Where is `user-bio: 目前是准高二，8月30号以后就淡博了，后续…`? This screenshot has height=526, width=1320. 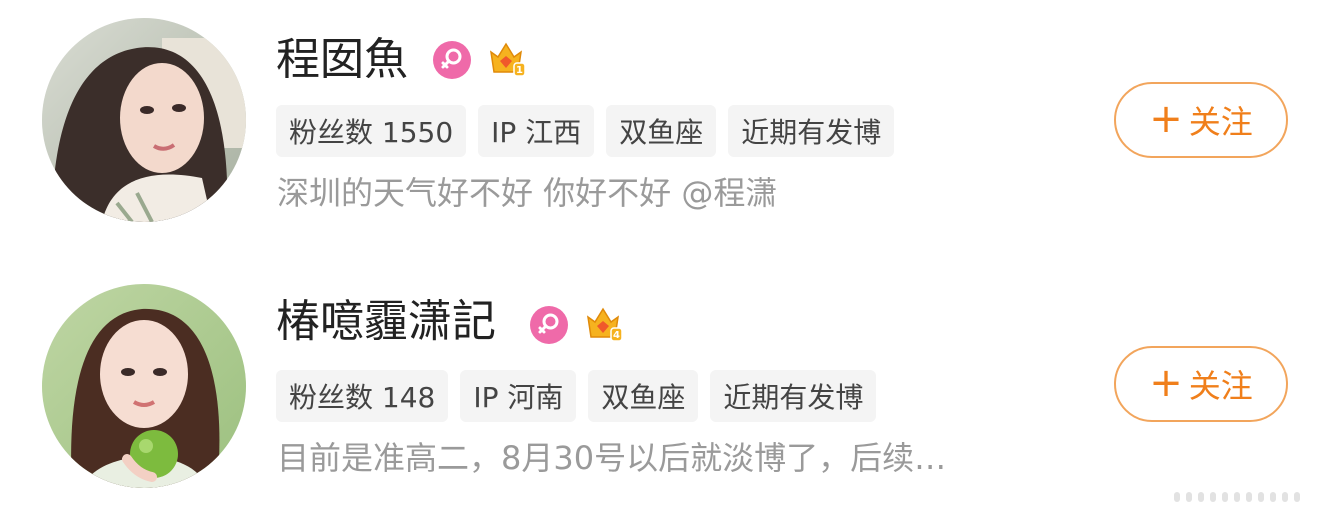 user-bio: 目前是准高二，8月30号以后就淡博了，后续… is located at coordinates (612, 458).